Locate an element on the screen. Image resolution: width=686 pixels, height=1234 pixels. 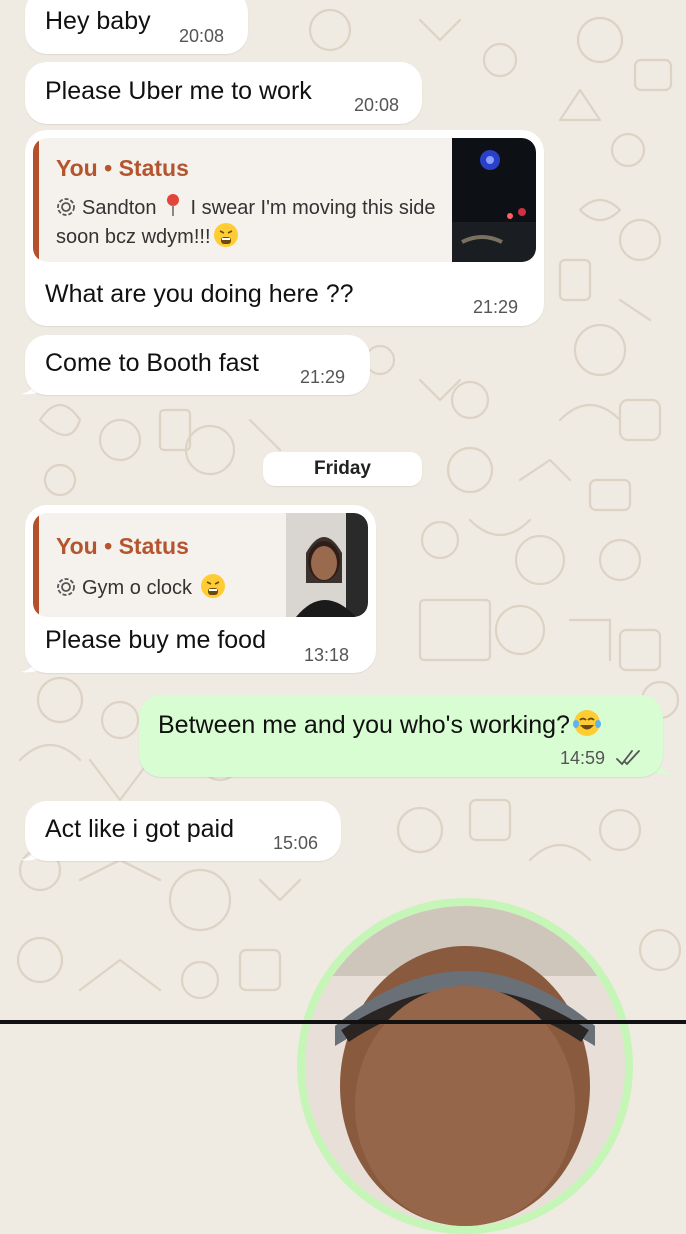
quote-location: Sandton is located at coordinates (119, 208).